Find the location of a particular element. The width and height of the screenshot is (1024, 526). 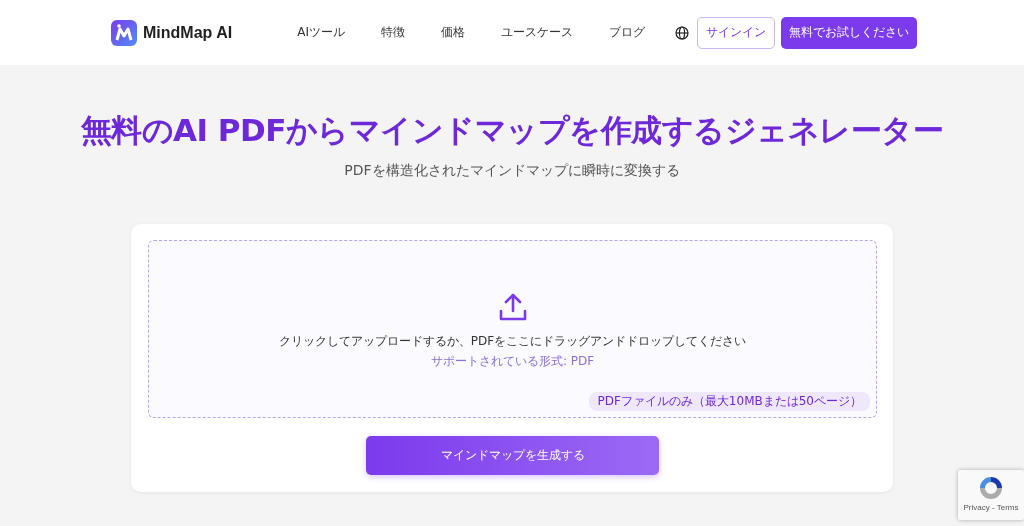

nav-link: AIツール is located at coordinates (321, 32).